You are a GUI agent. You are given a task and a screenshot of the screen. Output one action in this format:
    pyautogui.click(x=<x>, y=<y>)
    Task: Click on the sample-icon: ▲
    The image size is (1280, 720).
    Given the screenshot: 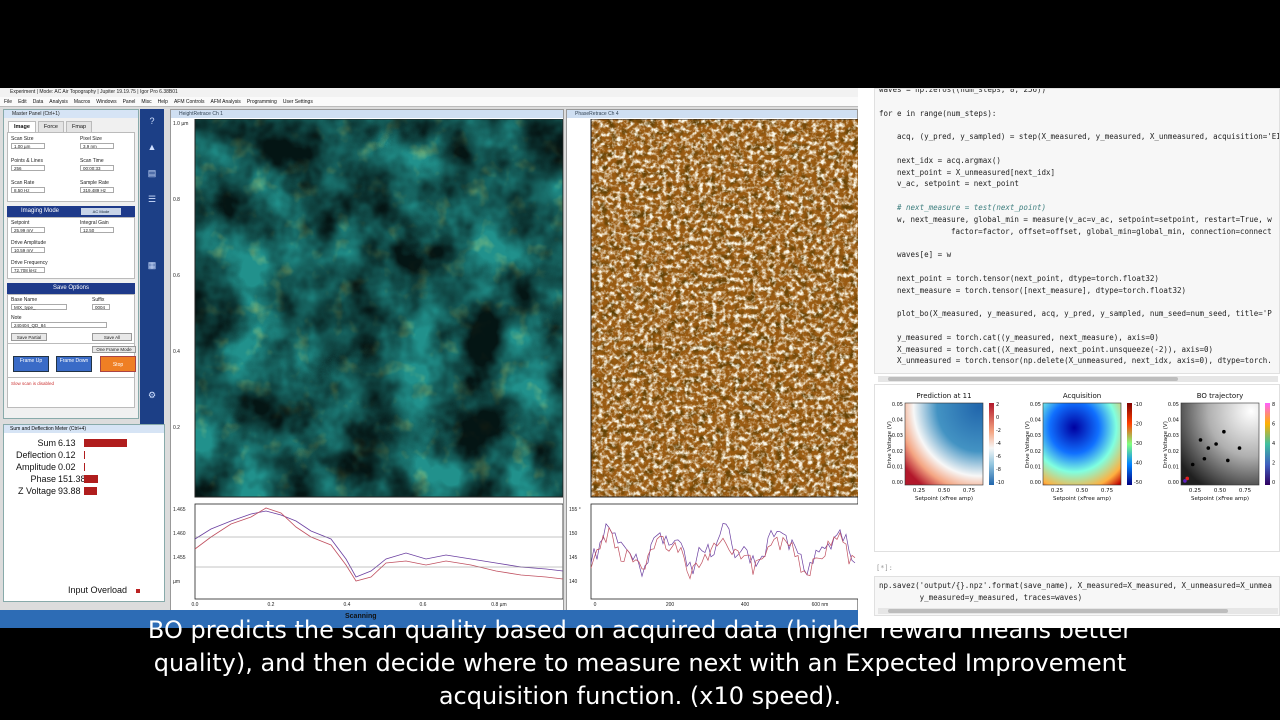 What is the action you would take?
    pyautogui.click(x=152, y=147)
    